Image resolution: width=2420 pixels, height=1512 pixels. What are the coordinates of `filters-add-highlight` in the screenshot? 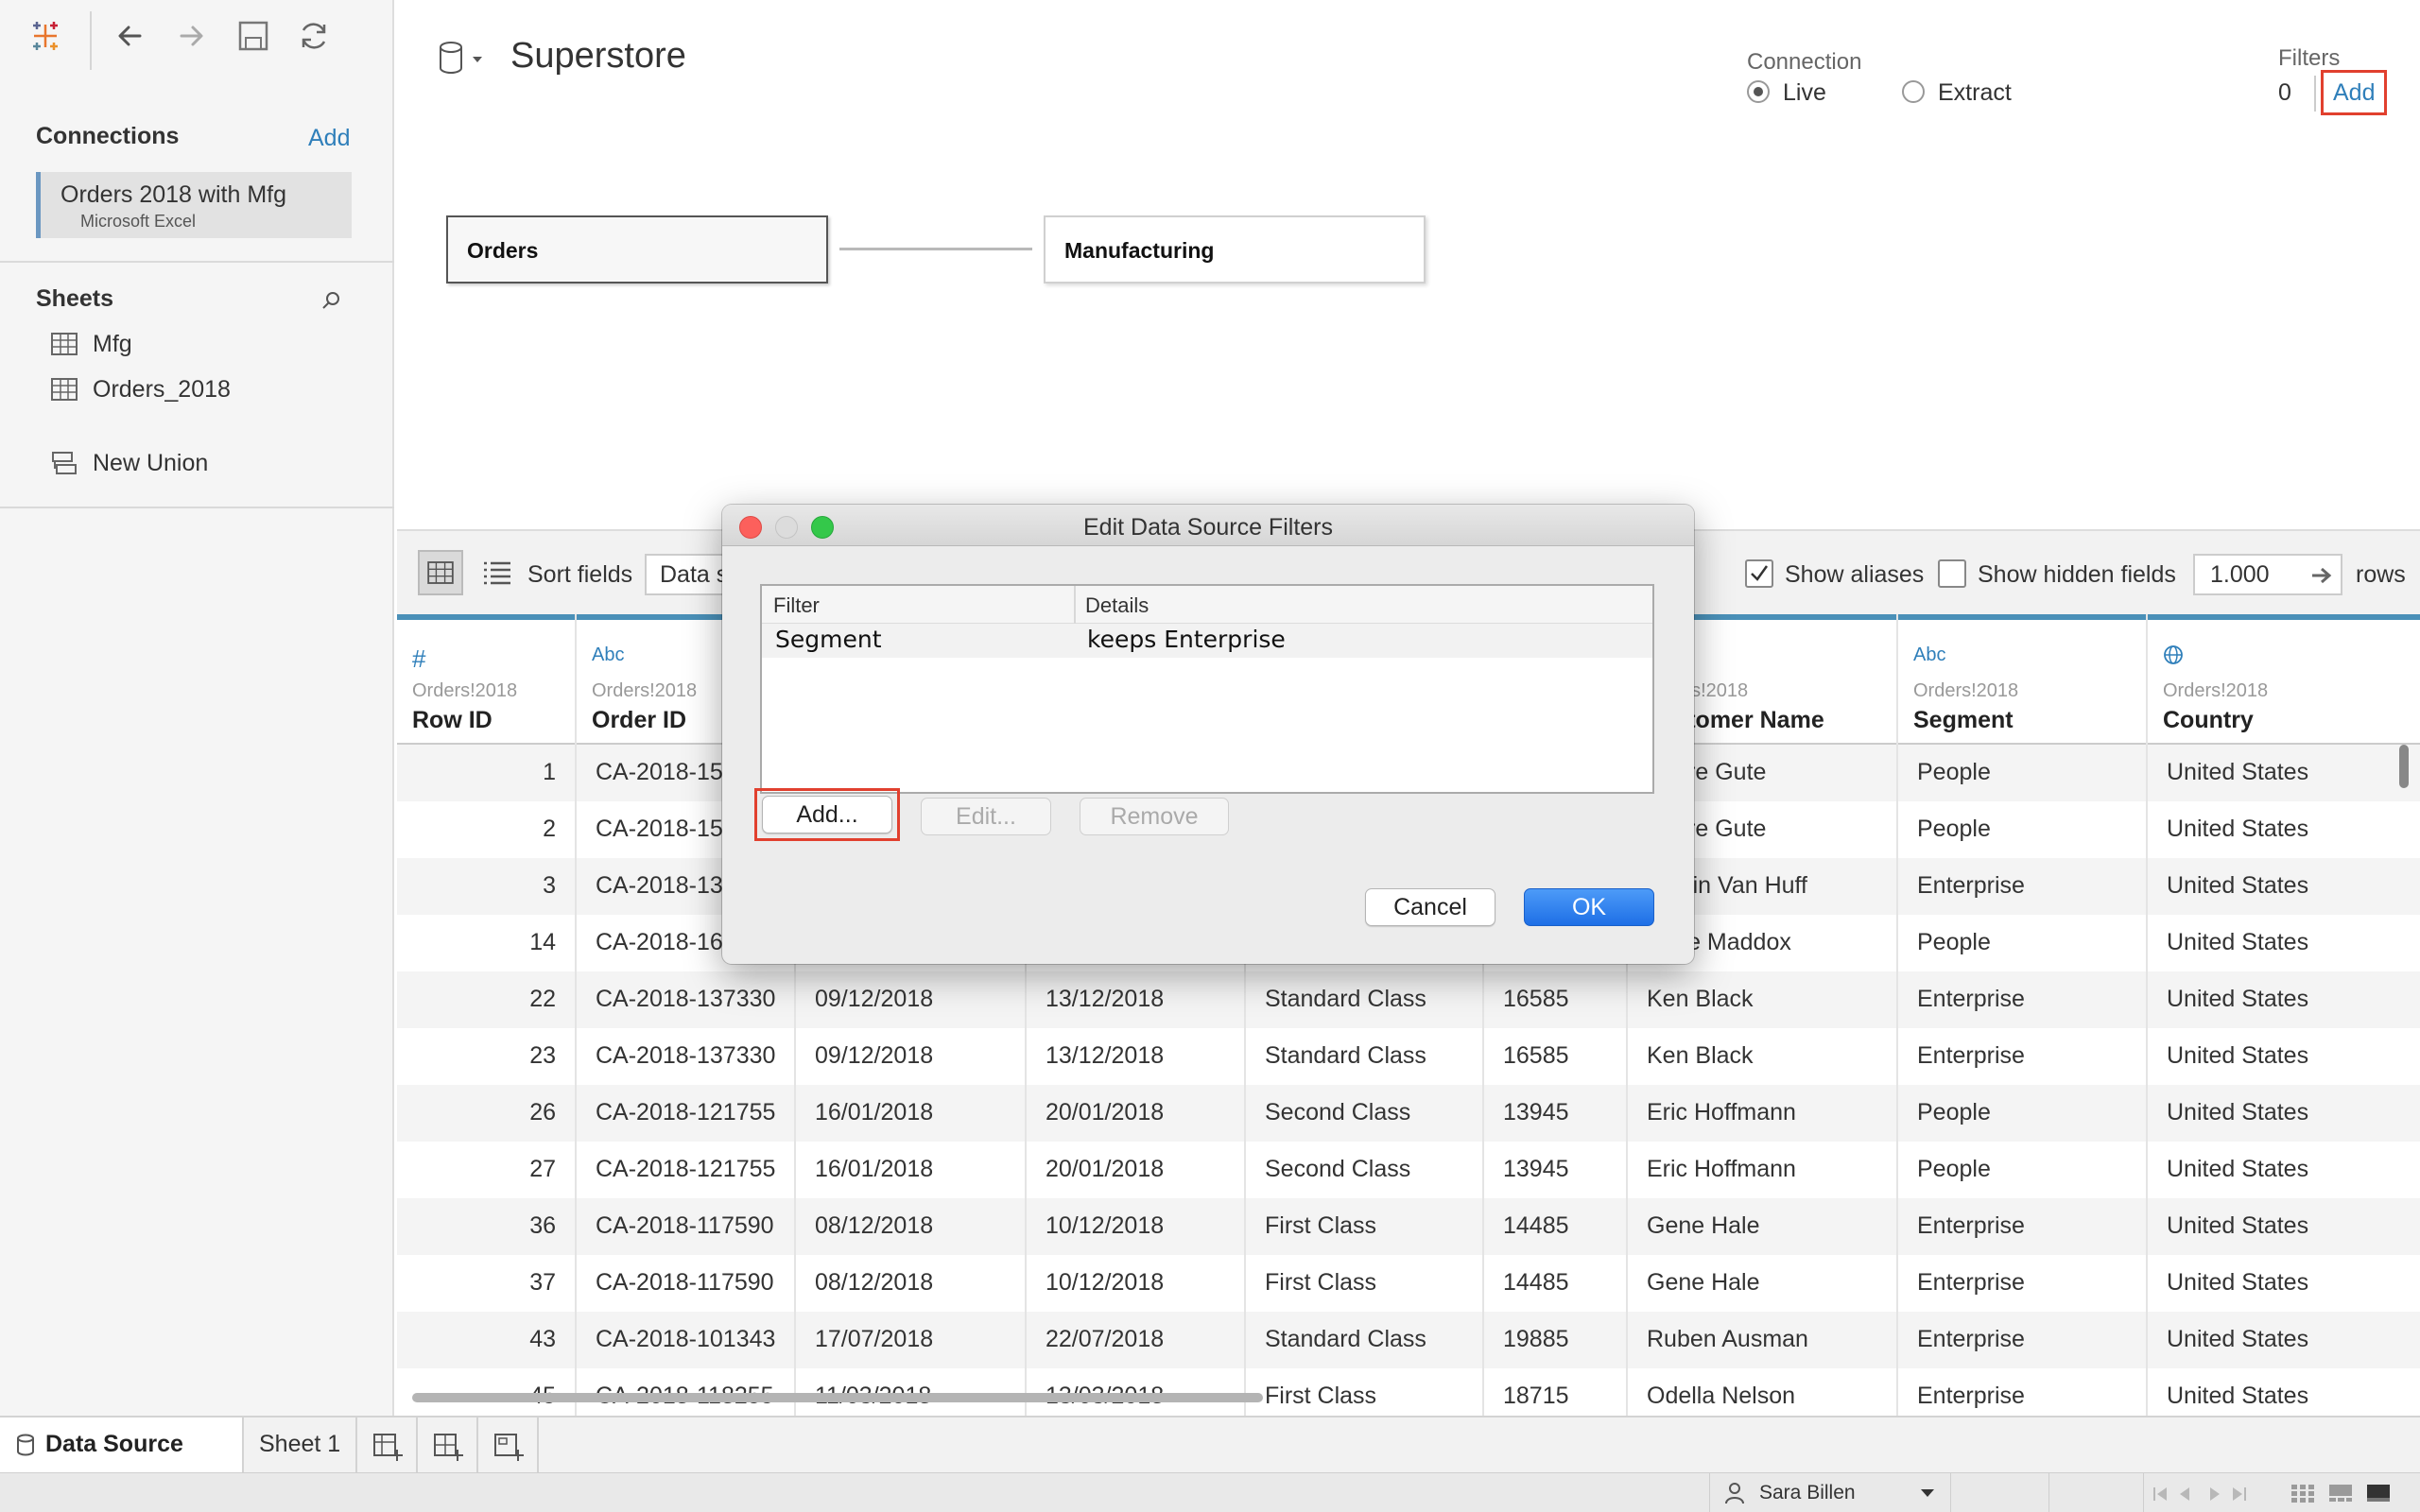 It's located at (2354, 92).